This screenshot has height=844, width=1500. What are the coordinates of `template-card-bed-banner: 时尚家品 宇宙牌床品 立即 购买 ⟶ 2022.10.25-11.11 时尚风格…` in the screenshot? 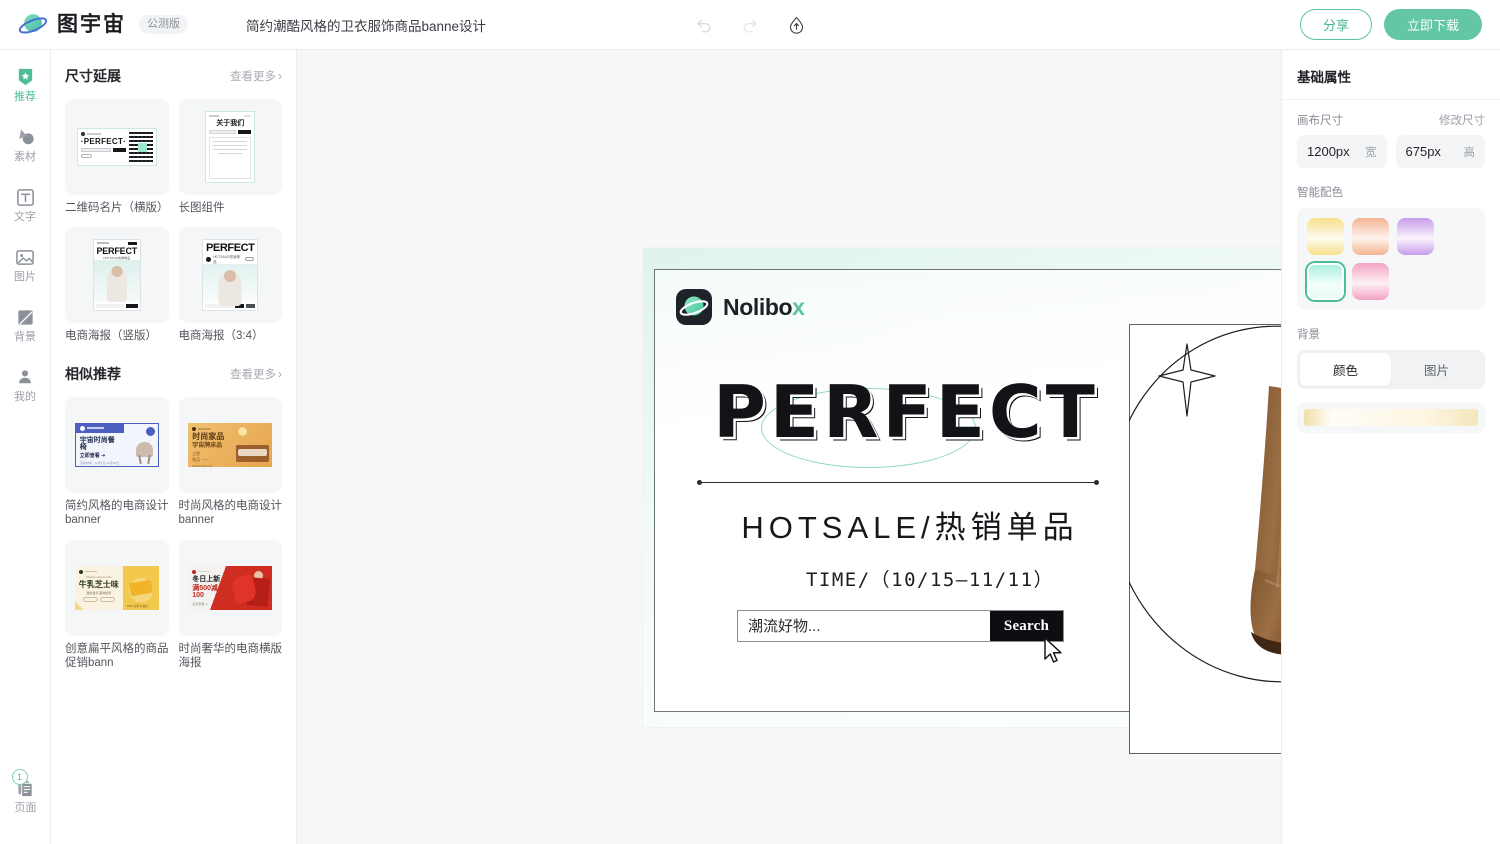 It's located at (230, 462).